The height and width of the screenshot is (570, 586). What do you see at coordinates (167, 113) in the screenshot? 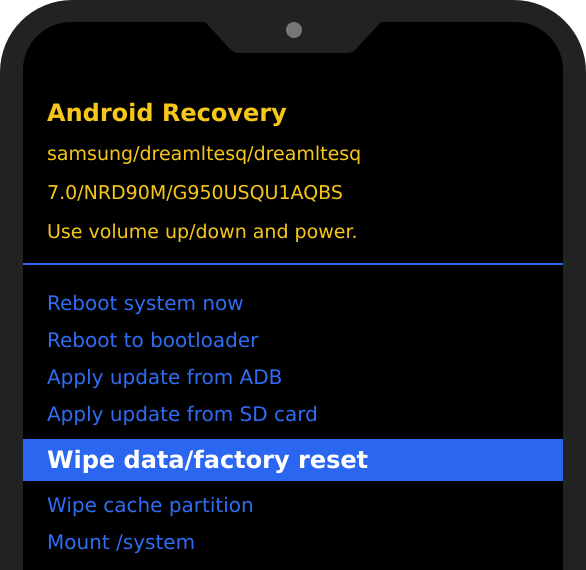
I see `recovery-title: Android Recovery` at bounding box center [167, 113].